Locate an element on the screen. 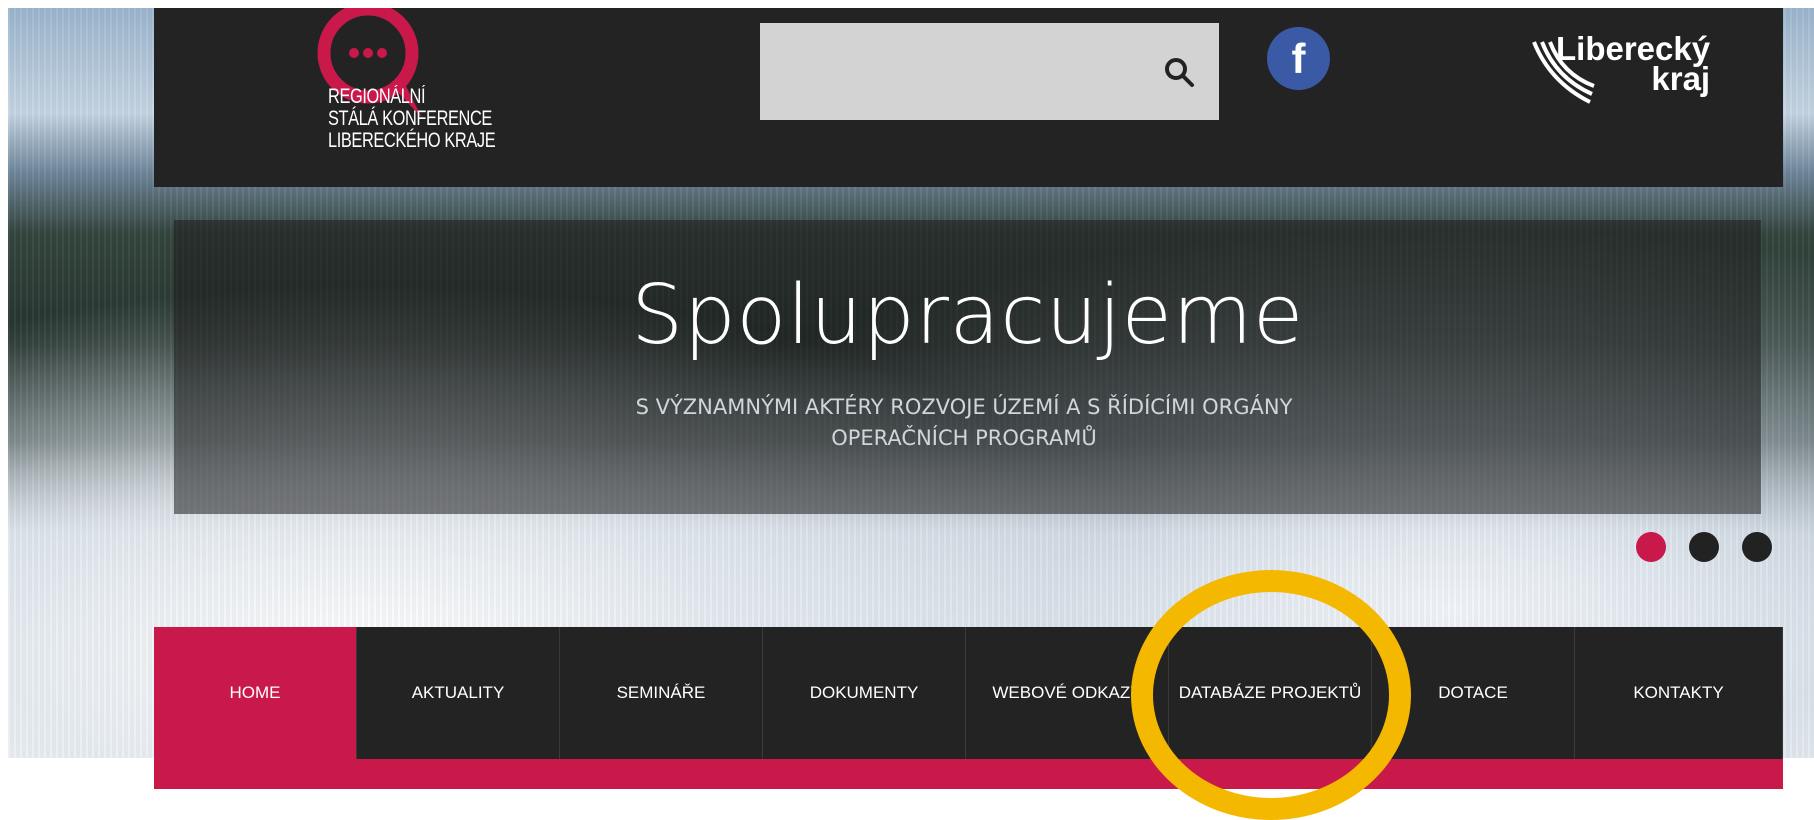 The width and height of the screenshot is (1814, 820). nav-item-home: HOME is located at coordinates (255, 693).